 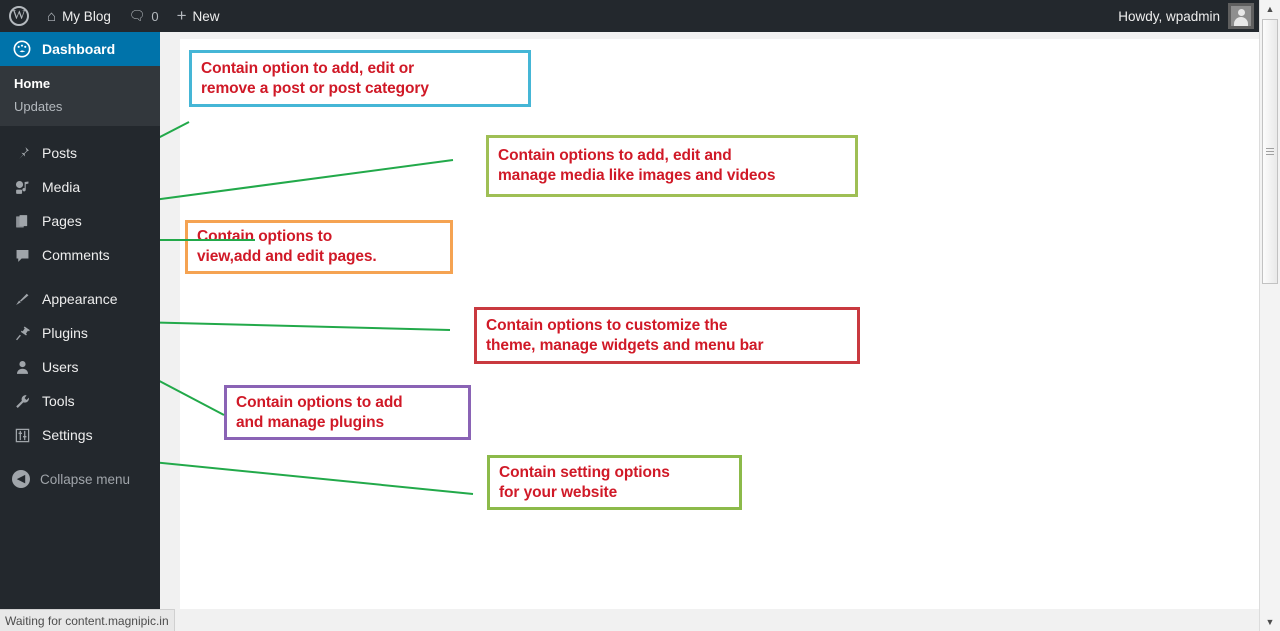 I want to click on comments-count: 0, so click(x=155, y=16).